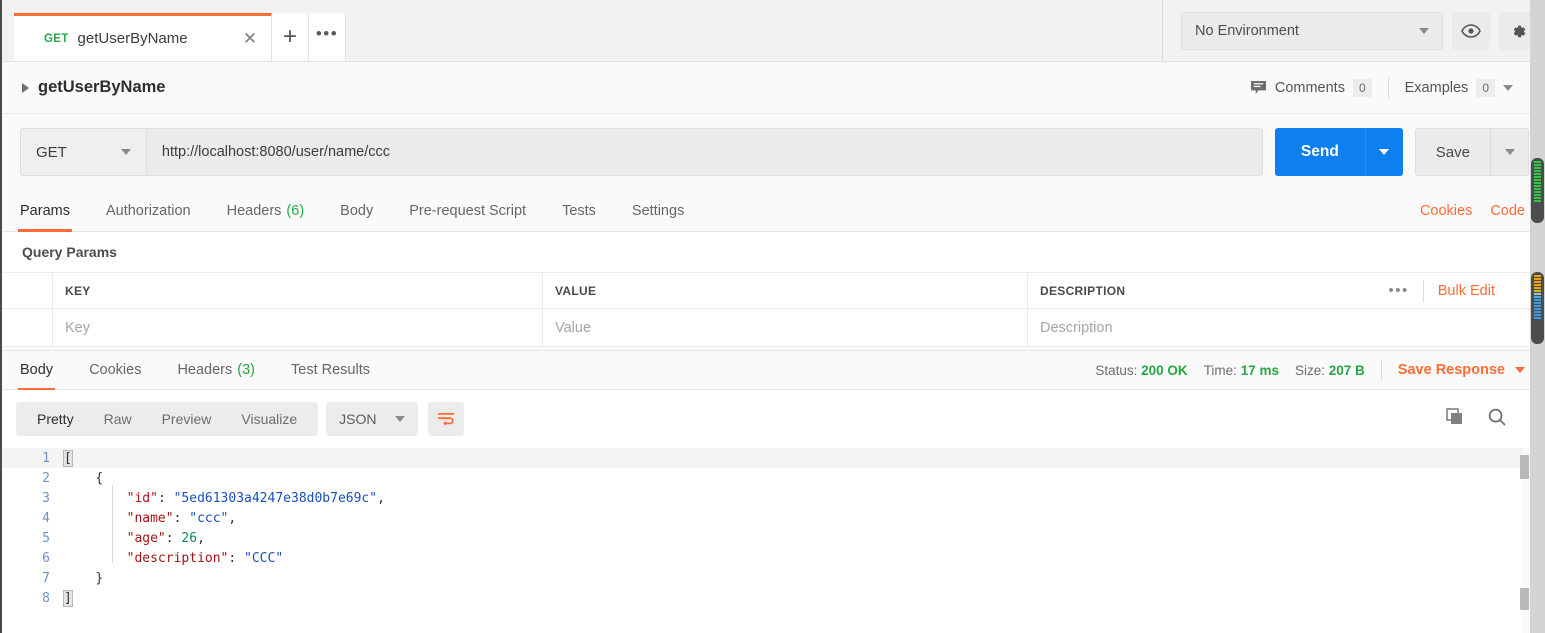  What do you see at coordinates (467, 211) in the screenshot?
I see `tab-pre-request-script: Pre-request Script` at bounding box center [467, 211].